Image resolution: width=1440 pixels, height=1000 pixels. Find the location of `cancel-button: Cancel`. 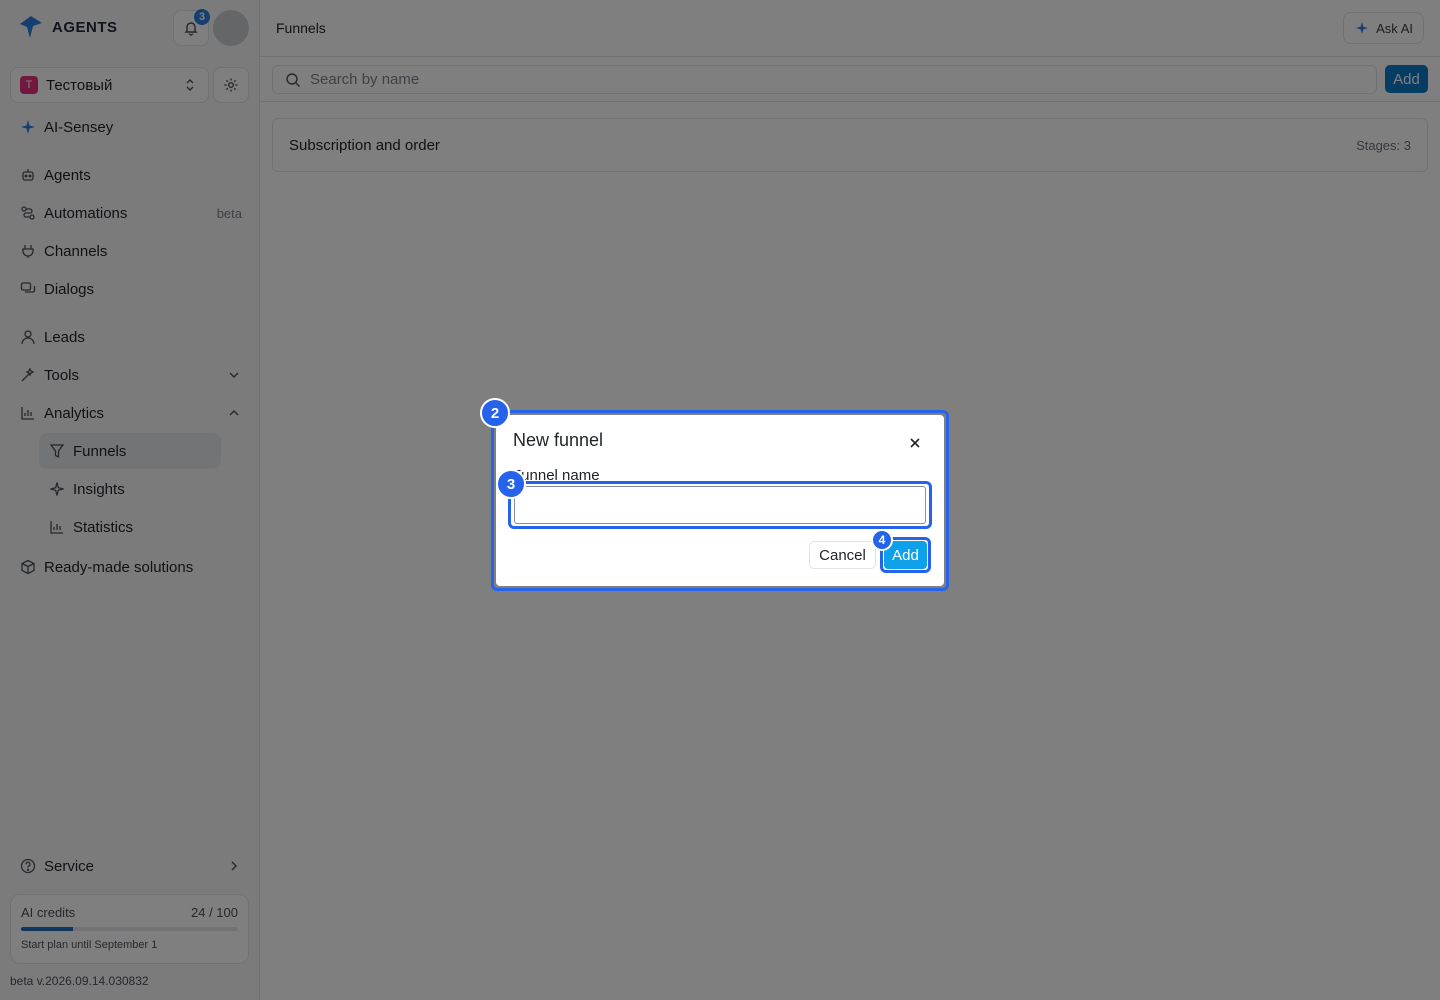

cancel-button: Cancel is located at coordinates (842, 555).